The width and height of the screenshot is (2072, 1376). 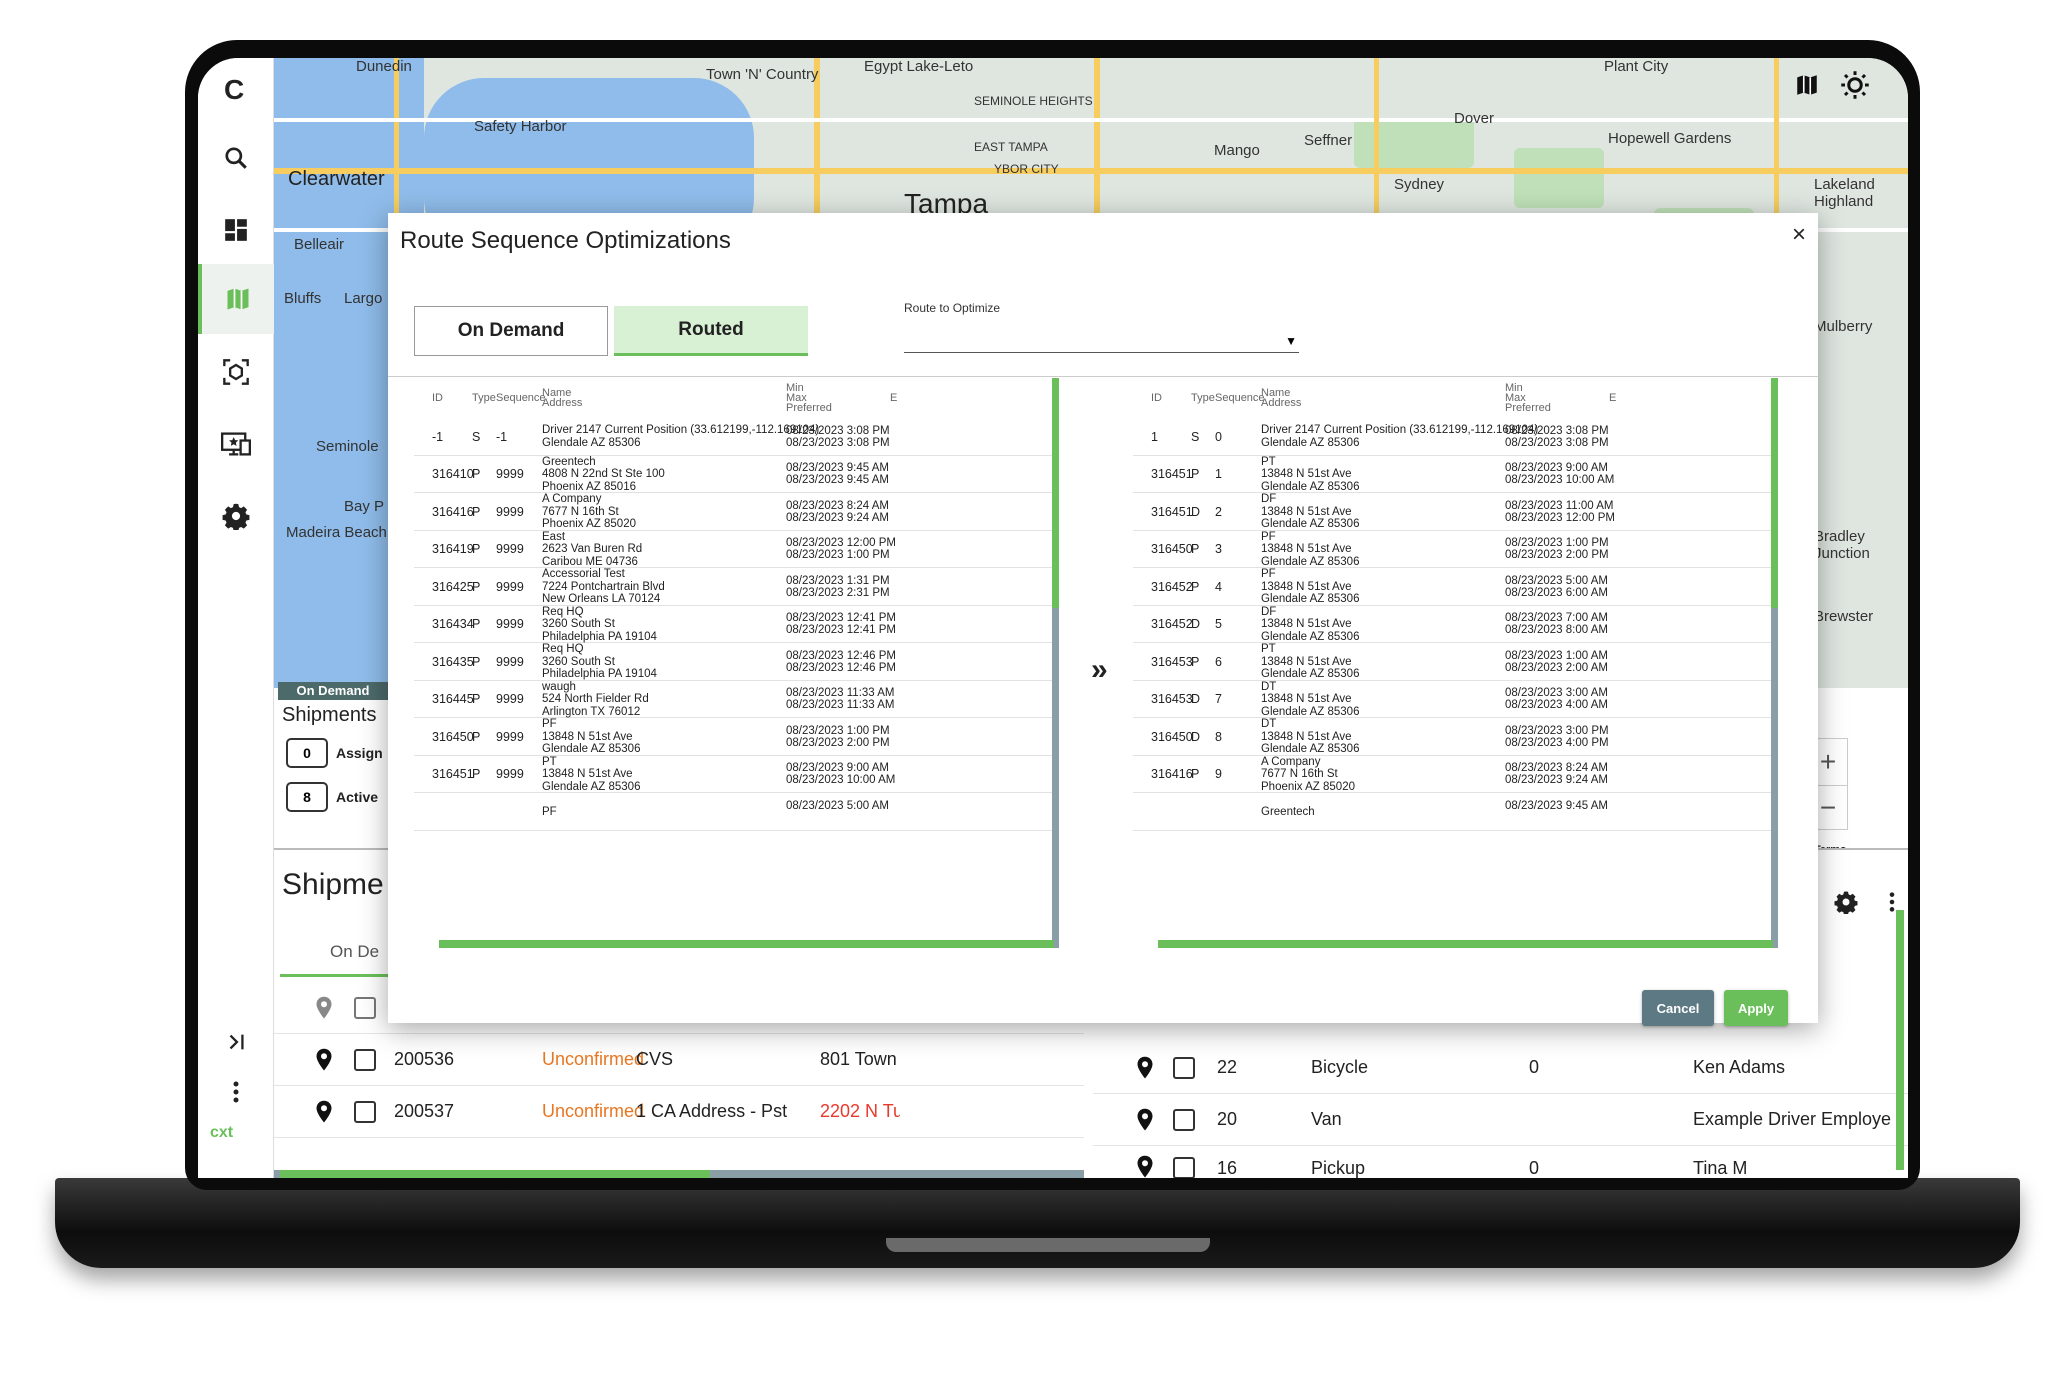 I want to click on stop-type: D, so click(x=1196, y=511).